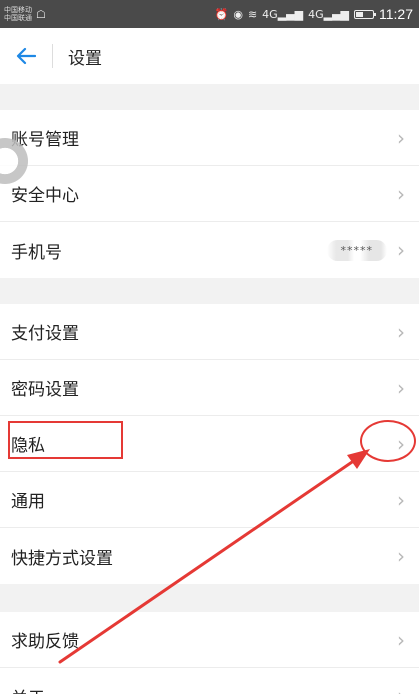  Describe the element at coordinates (28, 446) in the screenshot. I see `row-label: 隐私` at that location.